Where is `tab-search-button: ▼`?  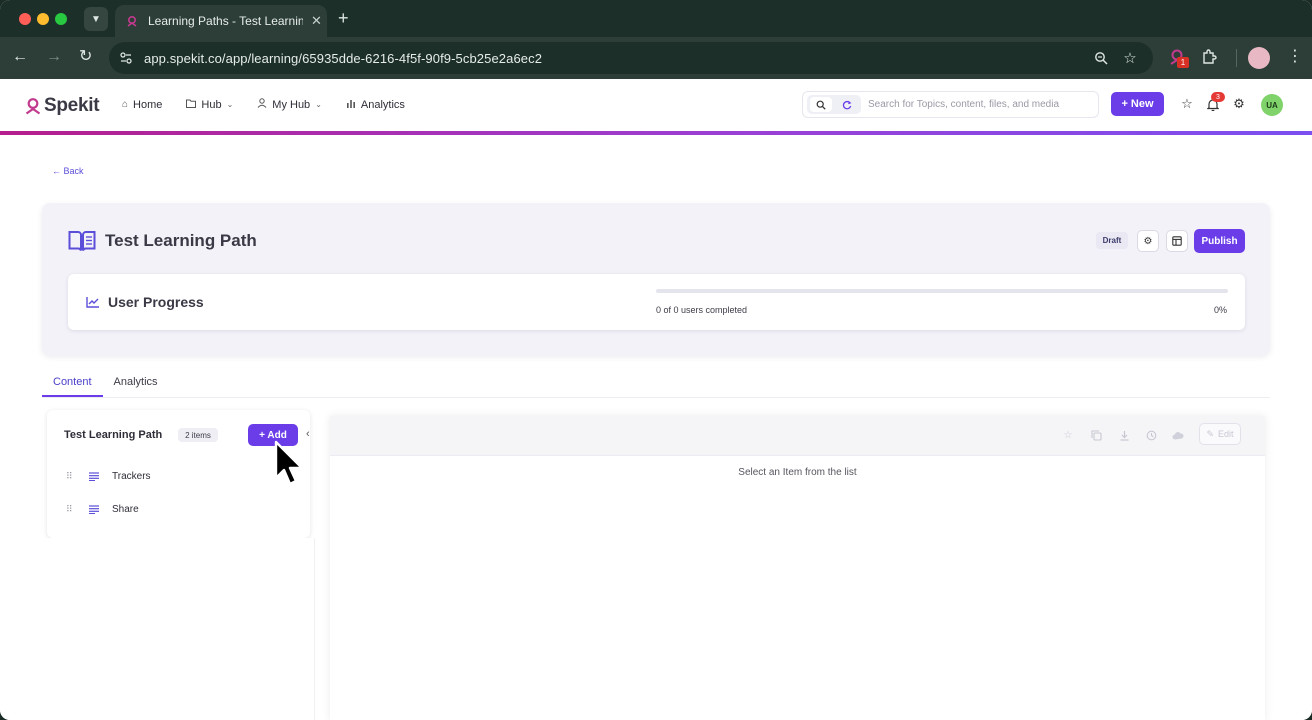
tab-search-button: ▼ is located at coordinates (96, 19).